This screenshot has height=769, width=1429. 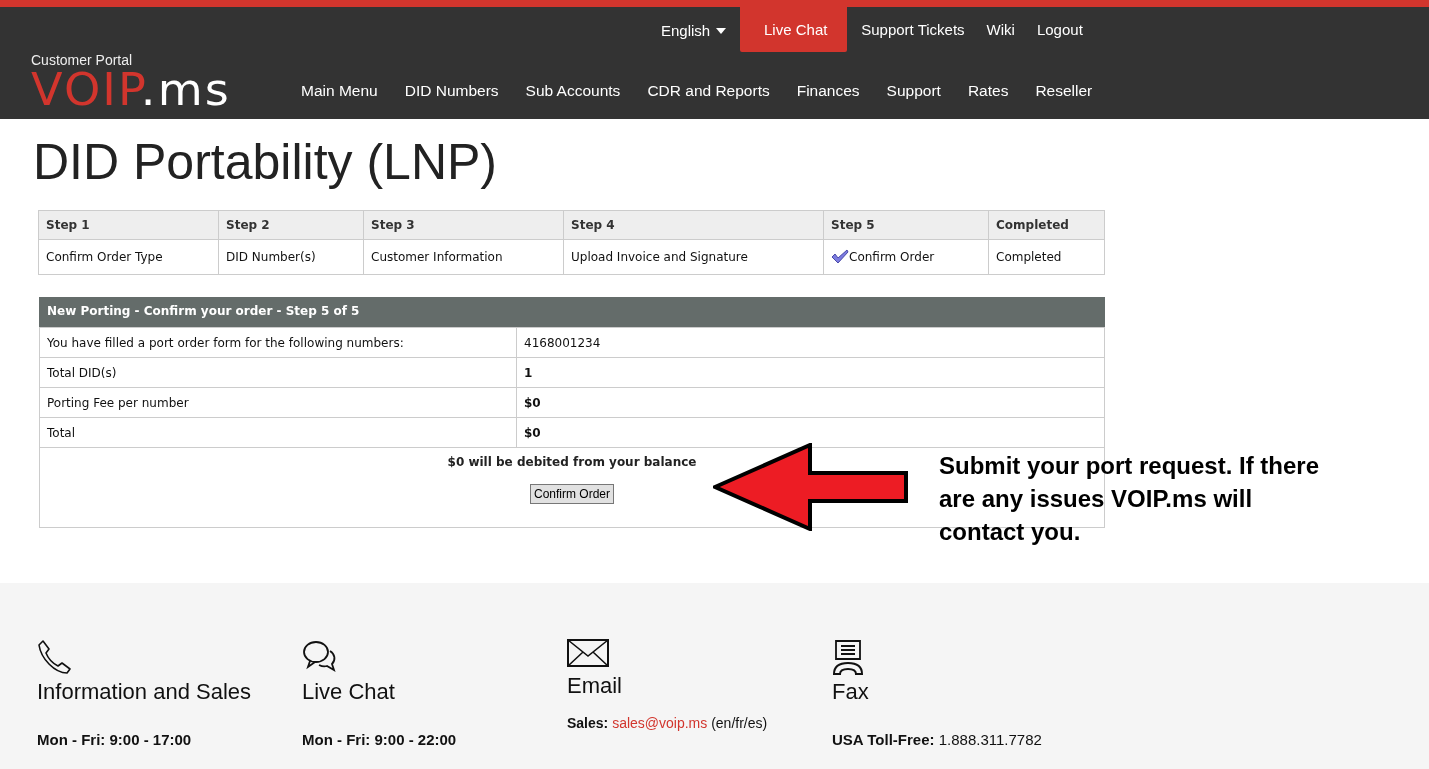 What do you see at coordinates (463, 257) in the screenshot?
I see `step-cell: Customer Information` at bounding box center [463, 257].